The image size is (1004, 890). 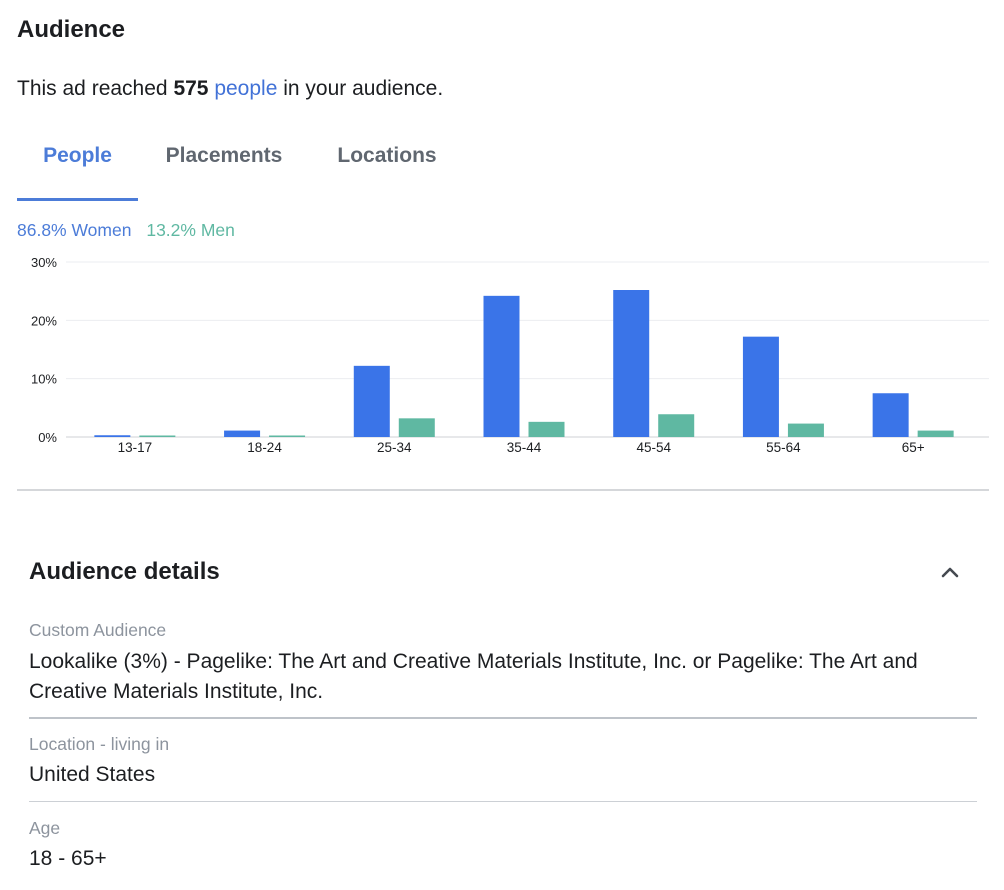 I want to click on tab-people: People, so click(x=77, y=165).